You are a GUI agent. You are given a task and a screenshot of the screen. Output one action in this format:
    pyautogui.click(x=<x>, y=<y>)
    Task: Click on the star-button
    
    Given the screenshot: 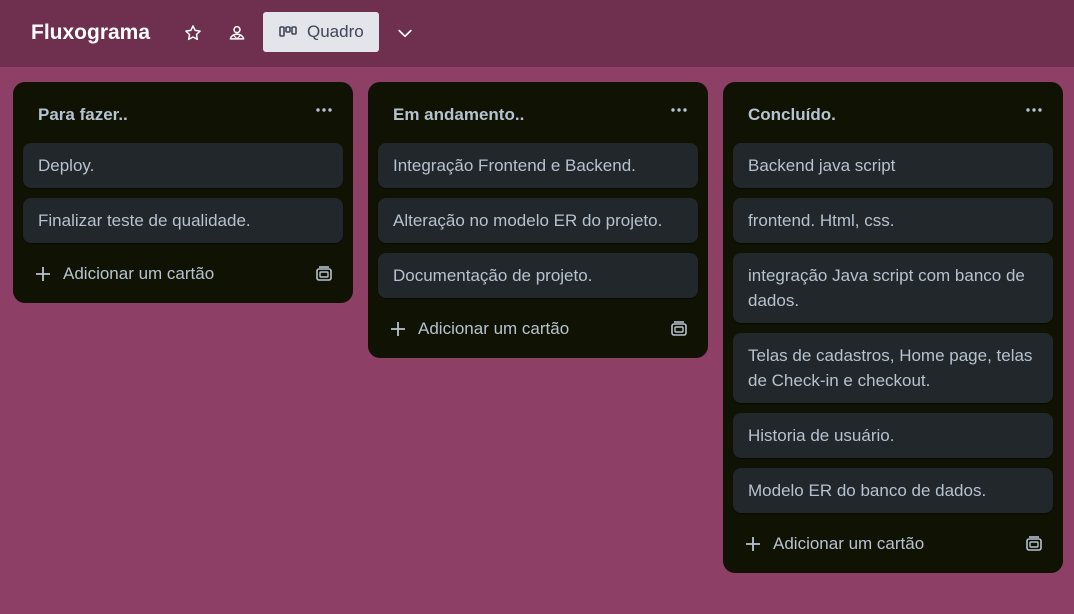 What is the action you would take?
    pyautogui.click(x=193, y=33)
    